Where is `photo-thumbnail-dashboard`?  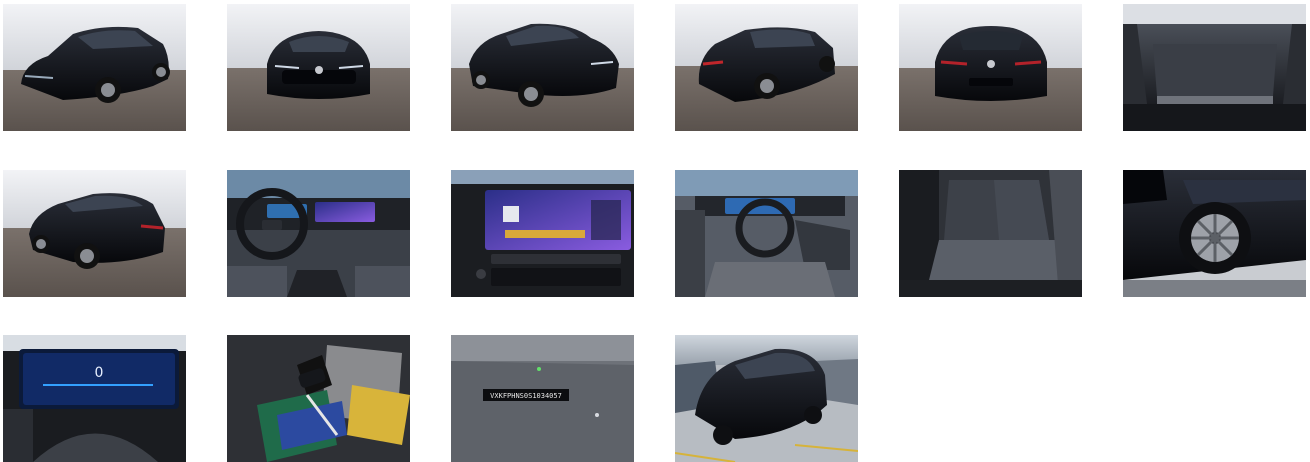 photo-thumbnail-dashboard is located at coordinates (318, 233).